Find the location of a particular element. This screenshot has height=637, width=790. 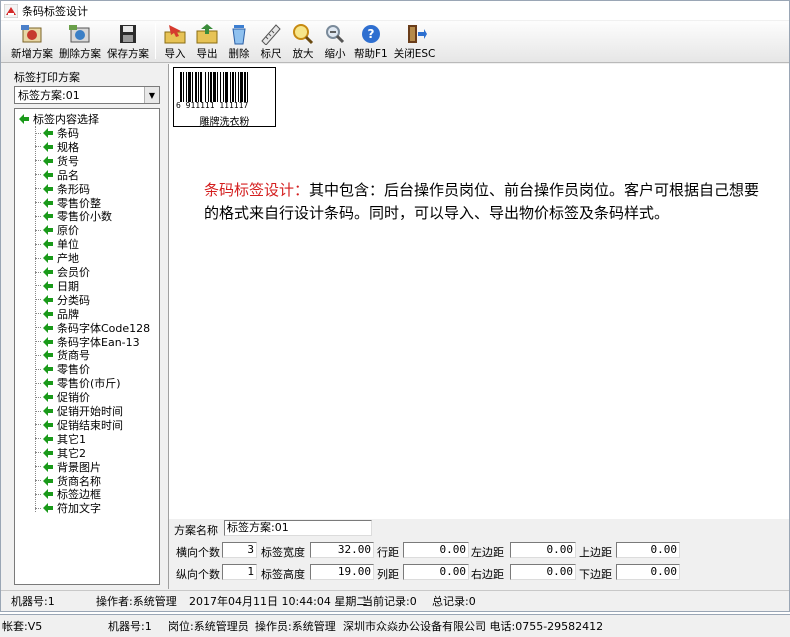

tree-item: 标签边框 is located at coordinates (68, 494).